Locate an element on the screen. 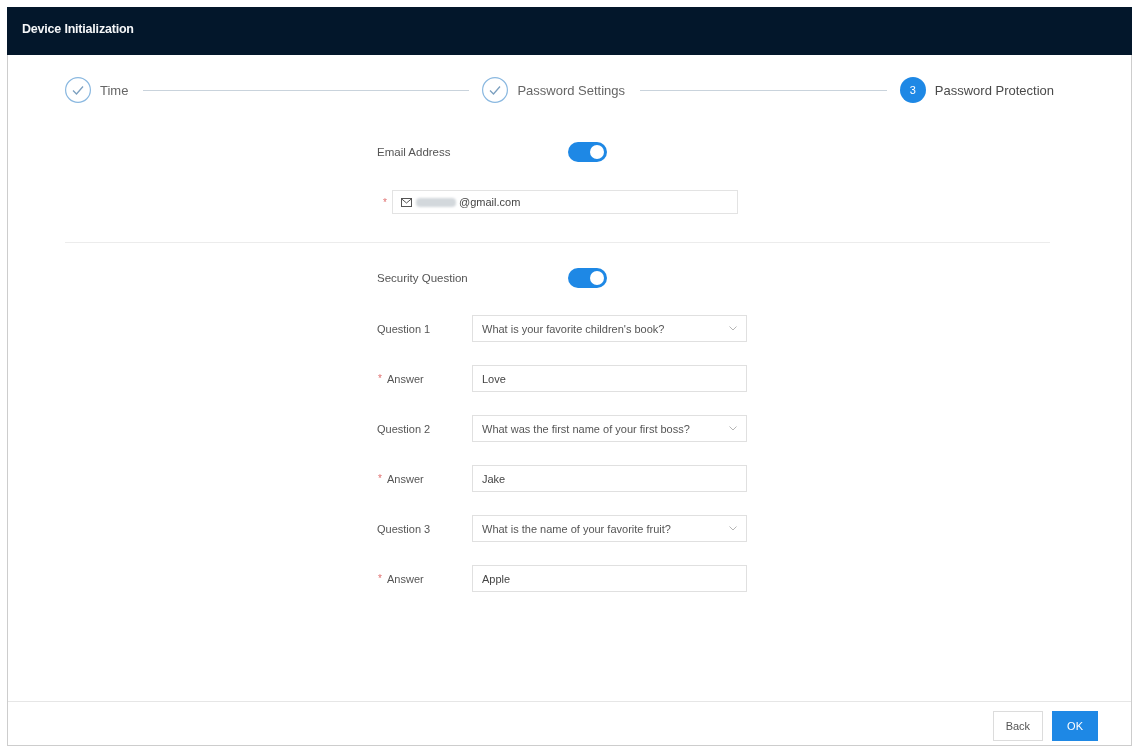 Image resolution: width=1135 pixels, height=749 pixels. field-label: Security Question is located at coordinates (423, 278).